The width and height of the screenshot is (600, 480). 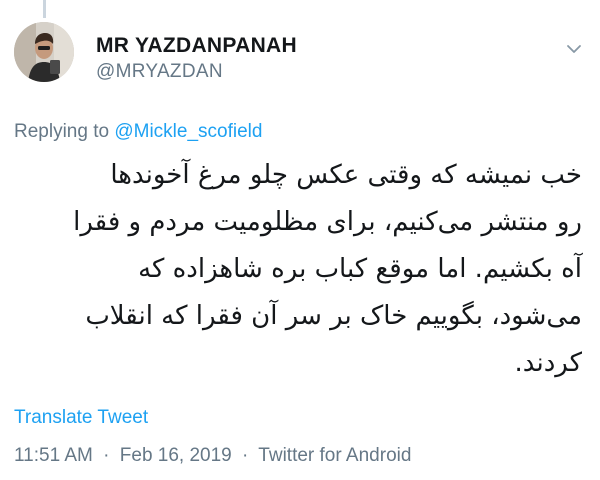 What do you see at coordinates (196, 59) in the screenshot?
I see `author-block: MR YAZDANPANAH @MRYAZDAN` at bounding box center [196, 59].